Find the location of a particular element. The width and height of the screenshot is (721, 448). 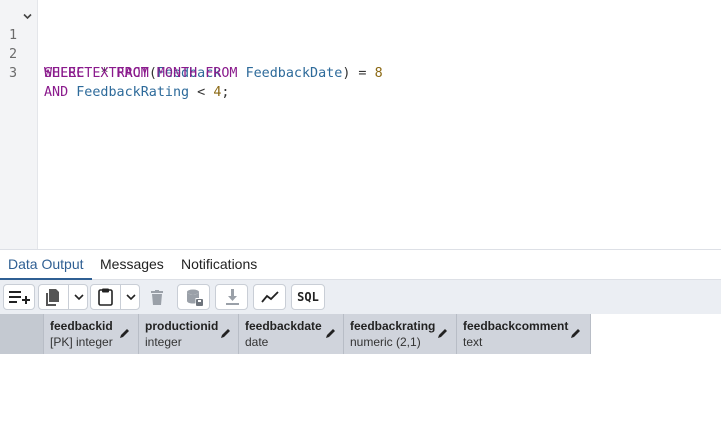

graph-visualiser-button is located at coordinates (269, 297).